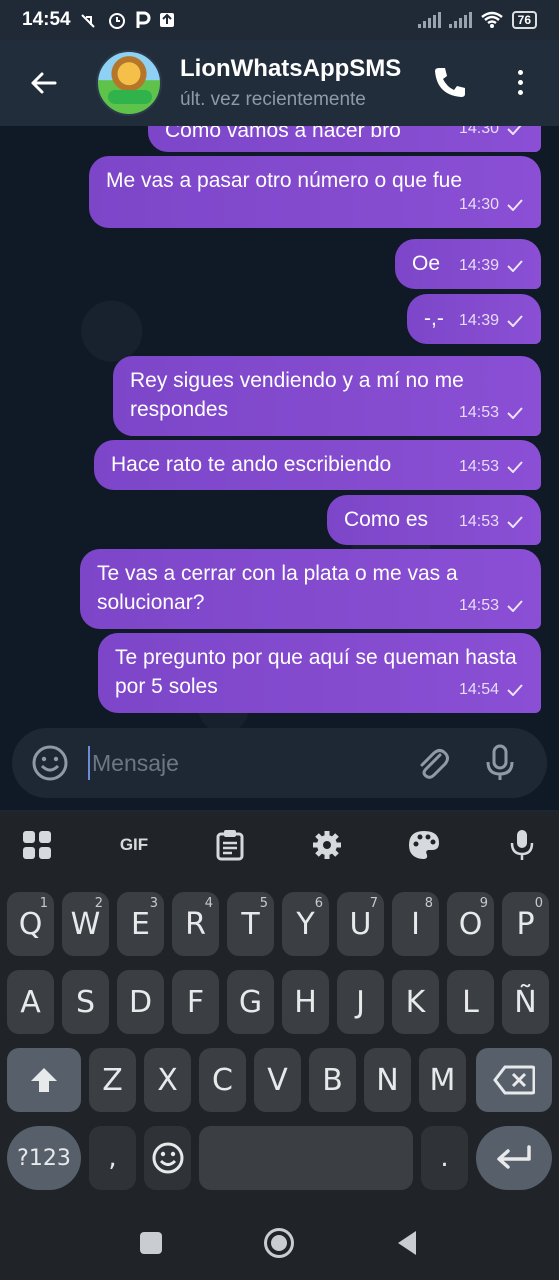  What do you see at coordinates (525, 924) in the screenshot?
I see `key-p: P0` at bounding box center [525, 924].